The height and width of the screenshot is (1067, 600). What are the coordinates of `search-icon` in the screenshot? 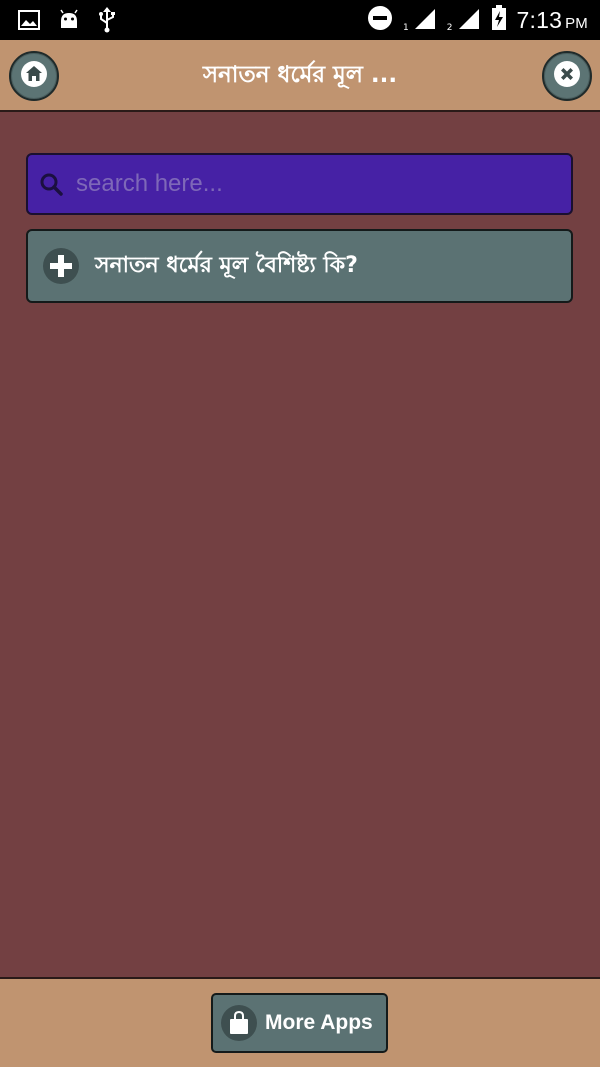 It's located at (51, 184).